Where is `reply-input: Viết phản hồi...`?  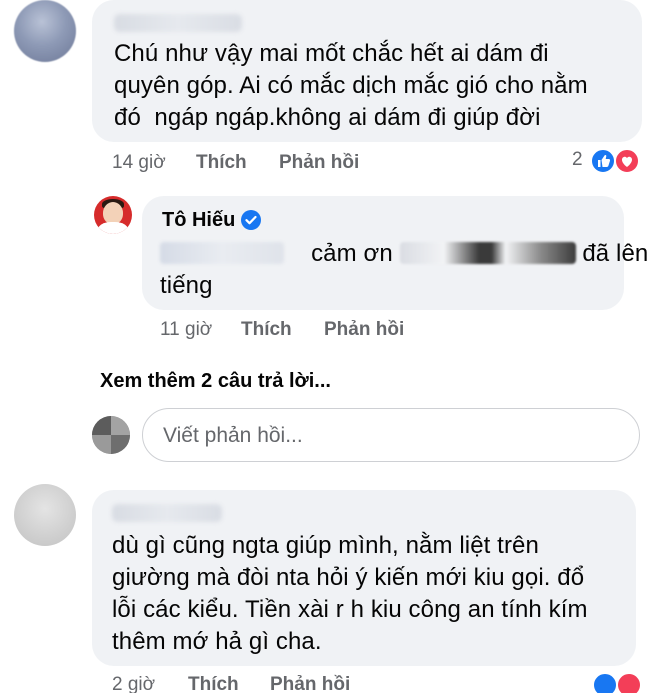
reply-input: Viết phản hồi... is located at coordinates (391, 435).